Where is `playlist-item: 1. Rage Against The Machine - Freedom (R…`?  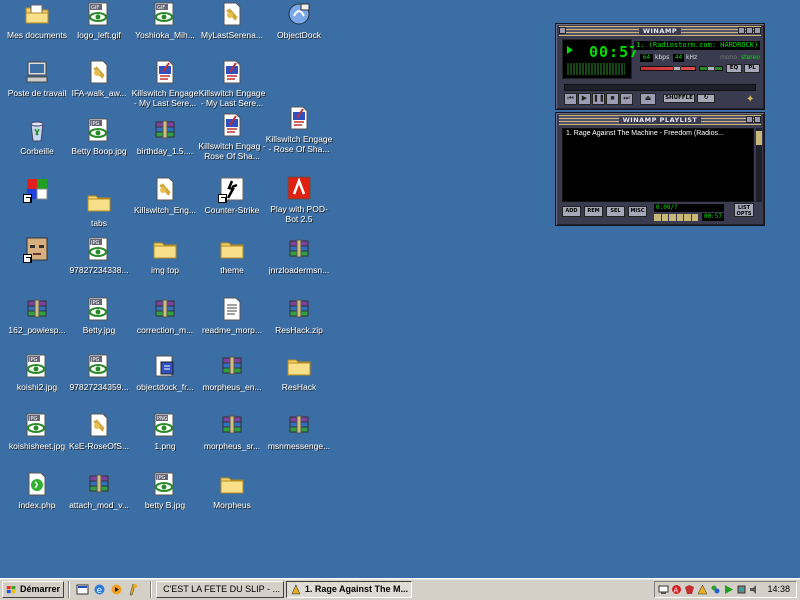 playlist-item: 1. Rage Against The Machine - Freedom (R… is located at coordinates (658, 134).